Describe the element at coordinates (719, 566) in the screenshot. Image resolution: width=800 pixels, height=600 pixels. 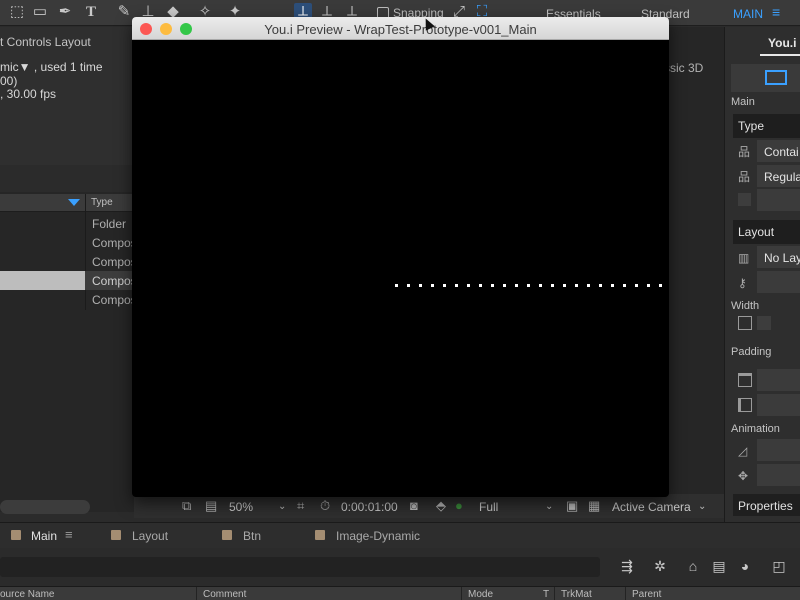
I see `frame-blending-icon: ▤` at that location.